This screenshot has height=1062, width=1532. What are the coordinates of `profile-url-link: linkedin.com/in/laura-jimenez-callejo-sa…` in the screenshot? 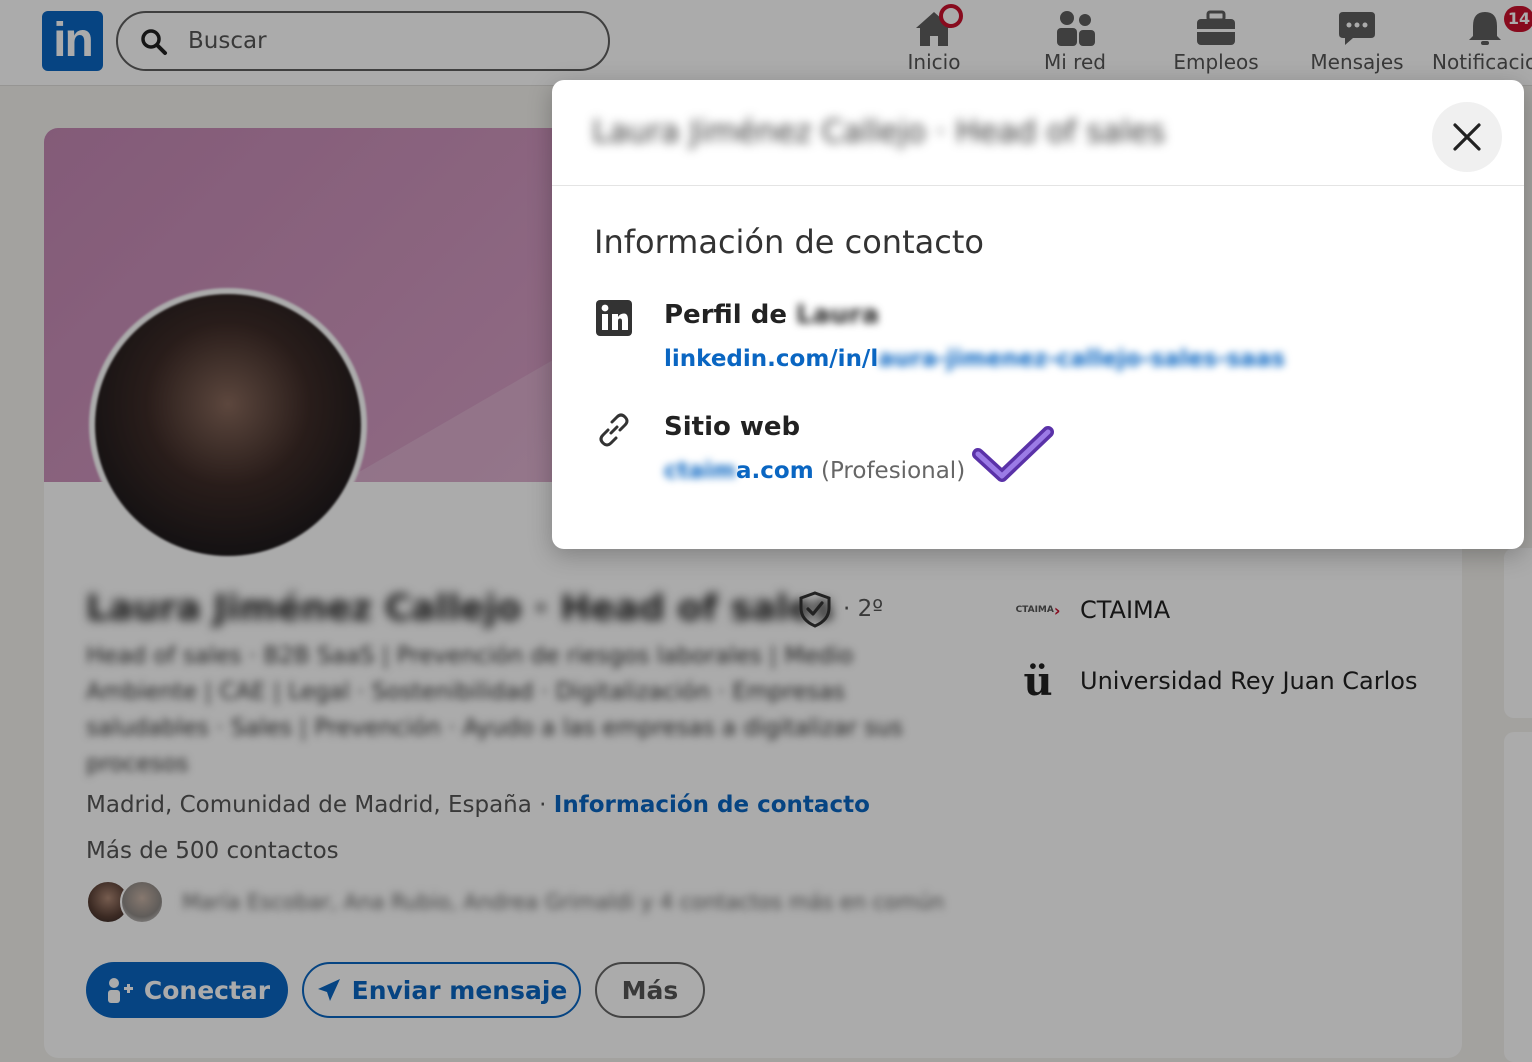 It's located at (974, 359).